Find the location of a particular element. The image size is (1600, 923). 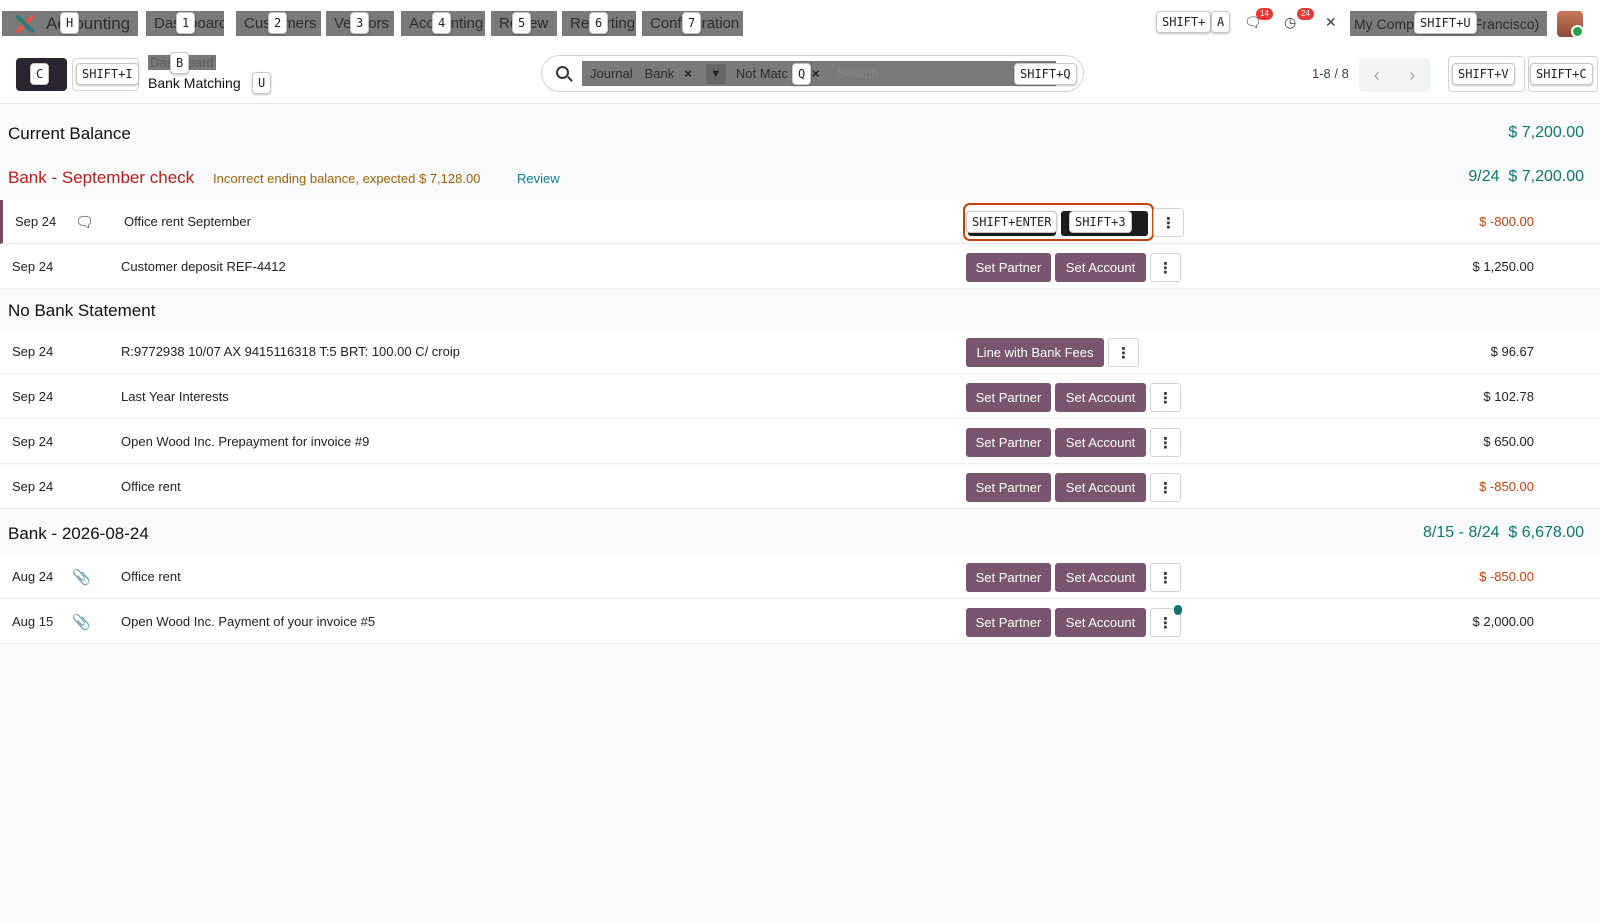

search-icon is located at coordinates (562, 72).